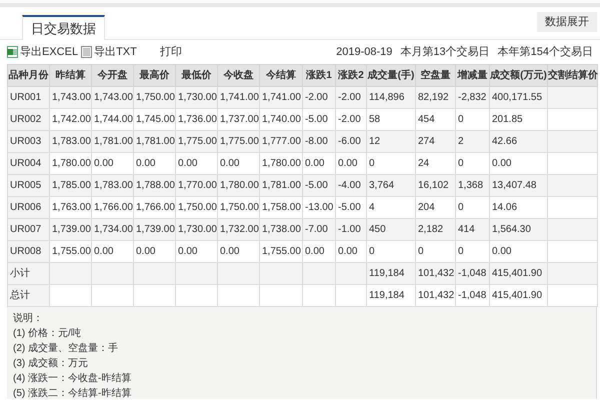 The width and height of the screenshot is (600, 400). What do you see at coordinates (29, 251) in the screenshot?
I see `table-cell: UR008` at bounding box center [29, 251].